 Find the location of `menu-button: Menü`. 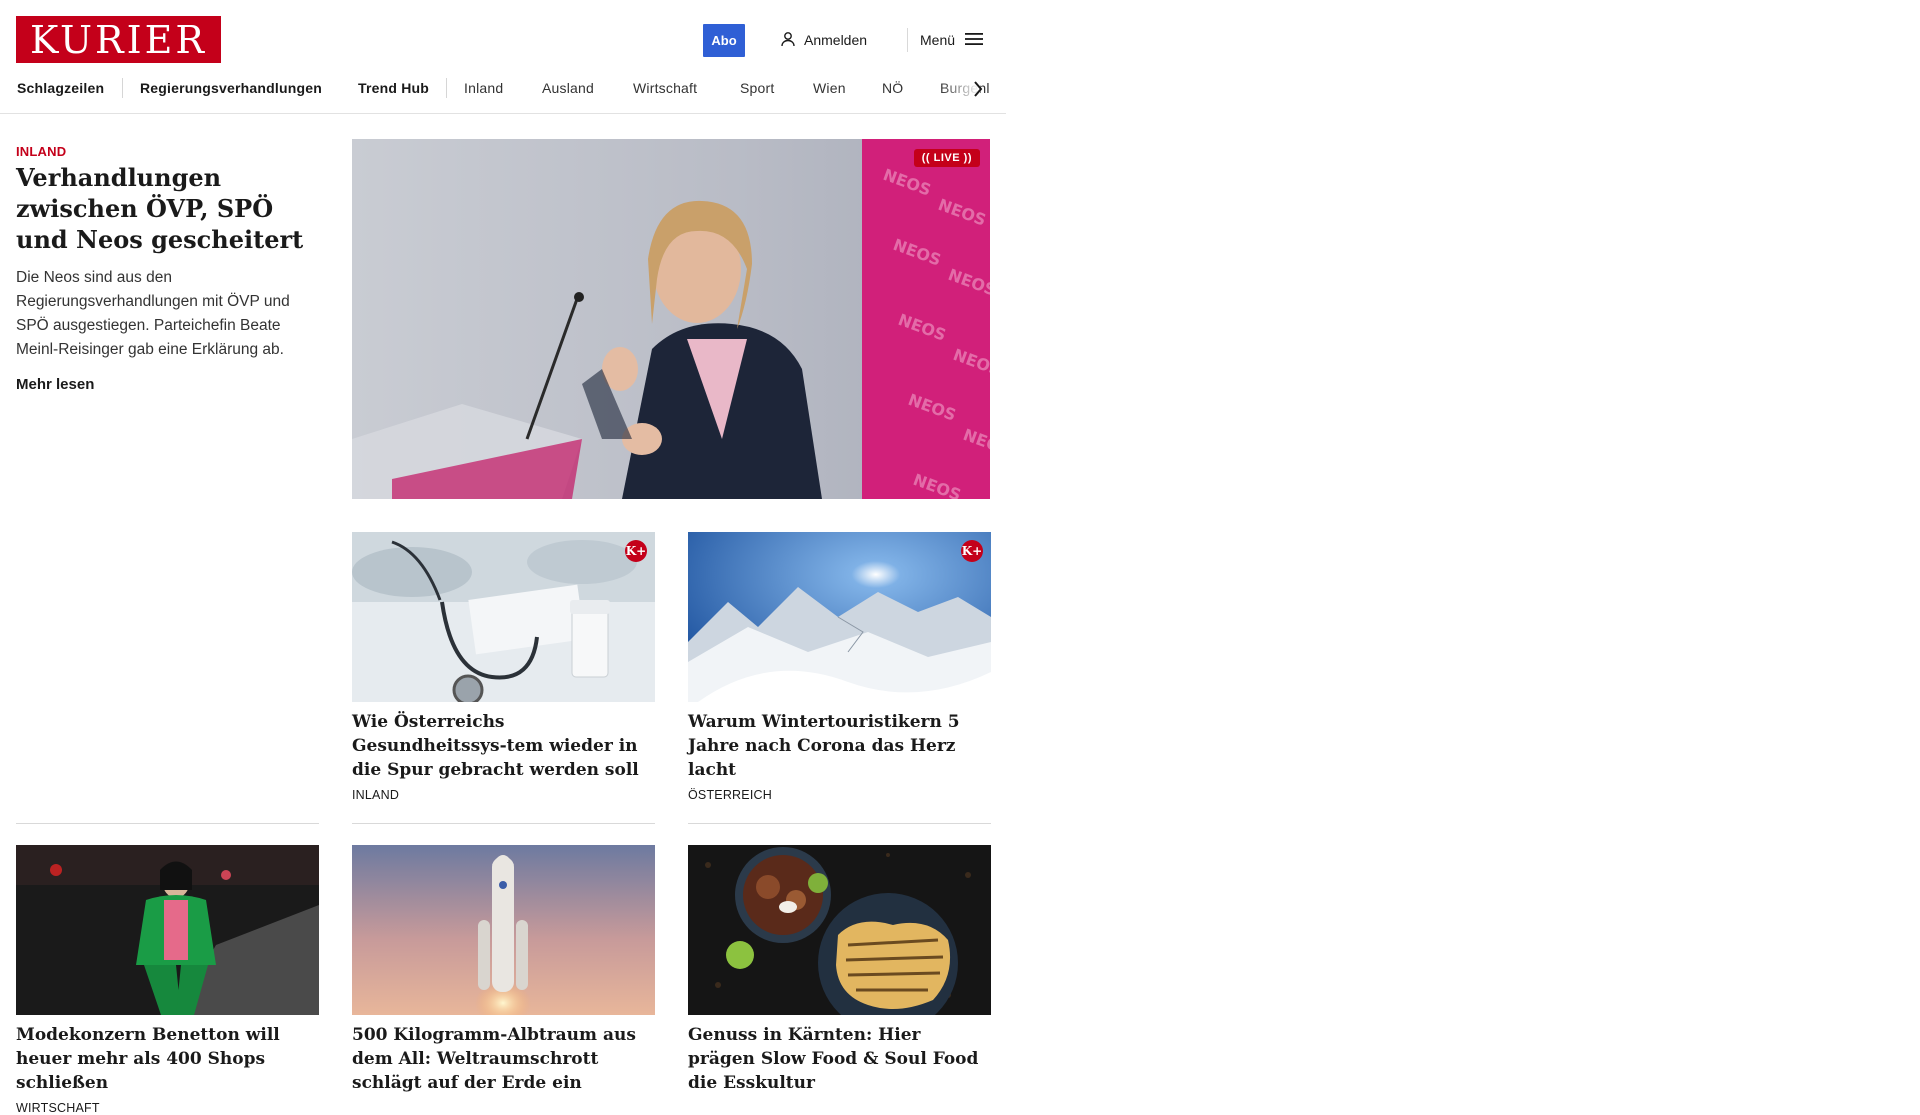

menu-button: Menü is located at coordinates (952, 40).